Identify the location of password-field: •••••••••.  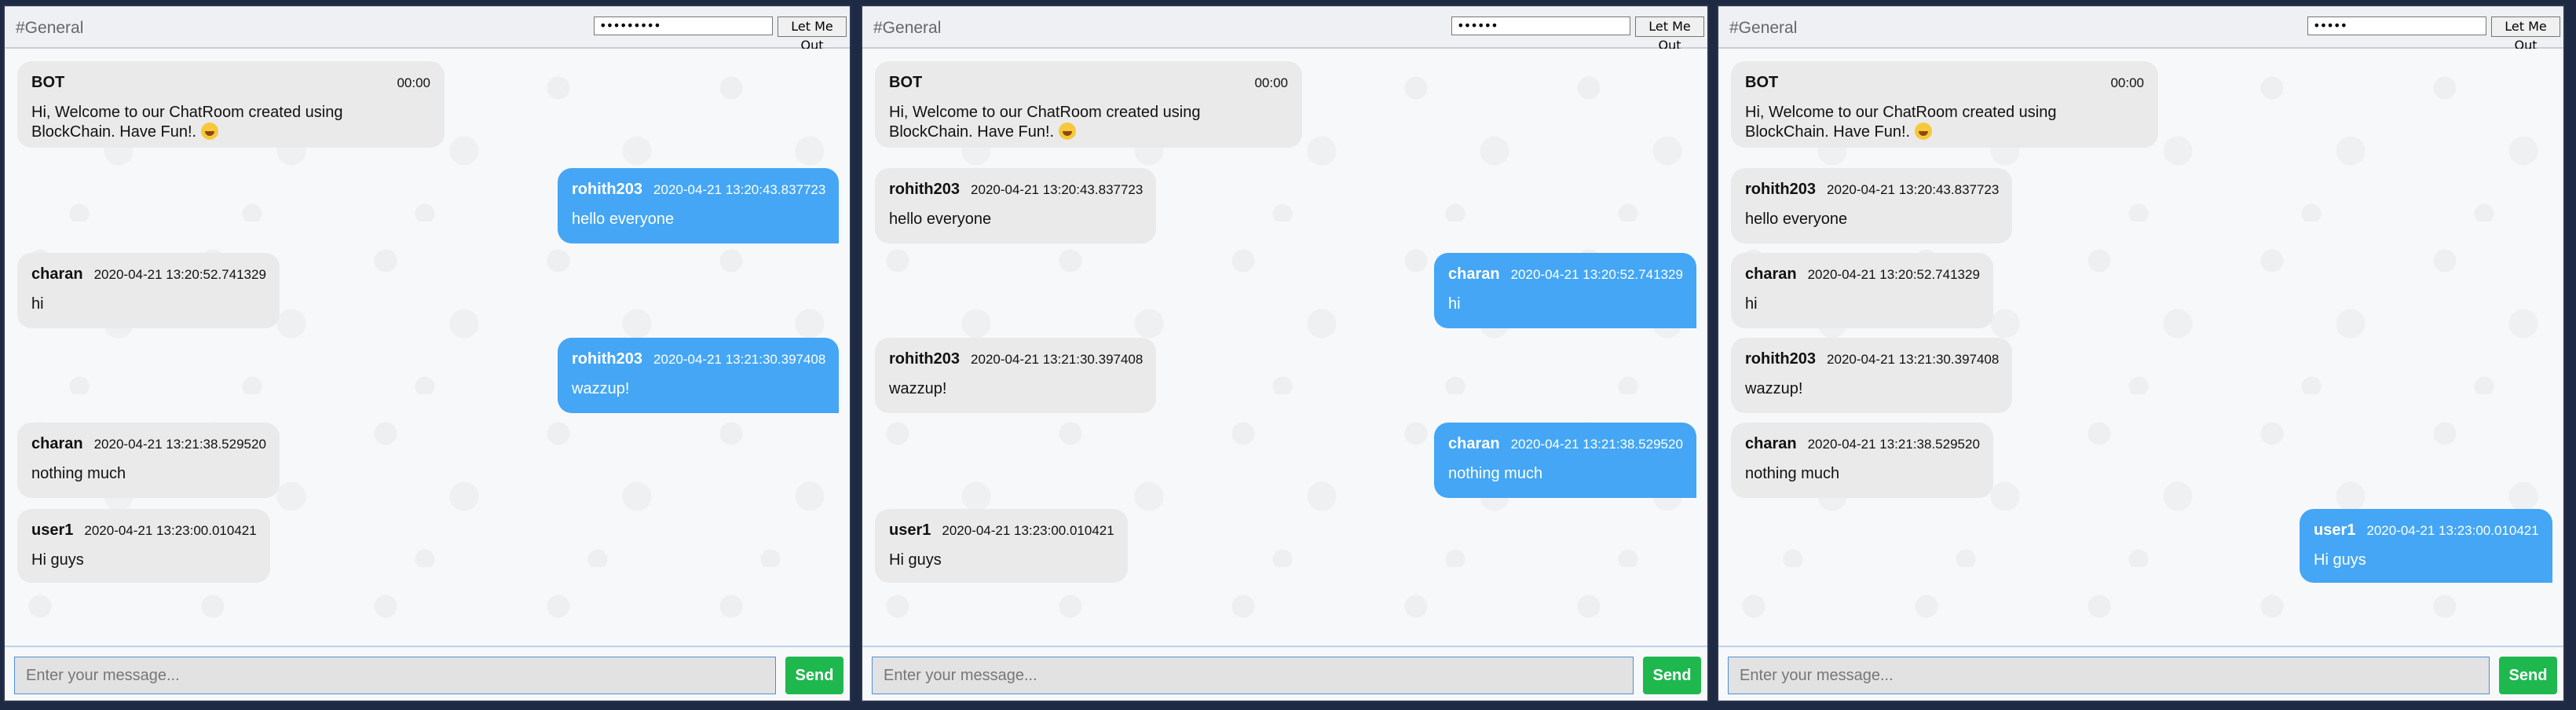
(684, 26).